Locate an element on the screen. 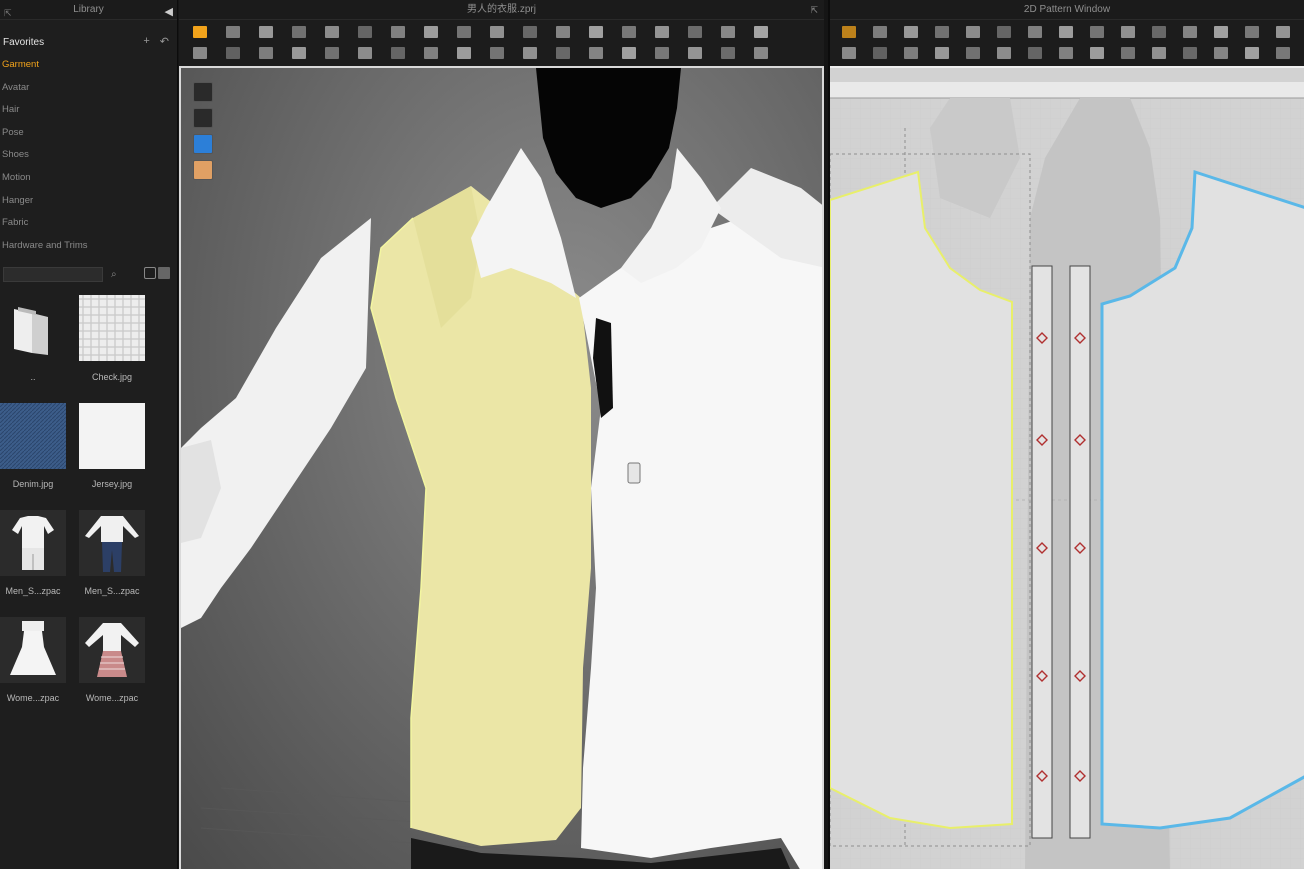 The image size is (1304, 869). folder-icon is located at coordinates (33, 328).